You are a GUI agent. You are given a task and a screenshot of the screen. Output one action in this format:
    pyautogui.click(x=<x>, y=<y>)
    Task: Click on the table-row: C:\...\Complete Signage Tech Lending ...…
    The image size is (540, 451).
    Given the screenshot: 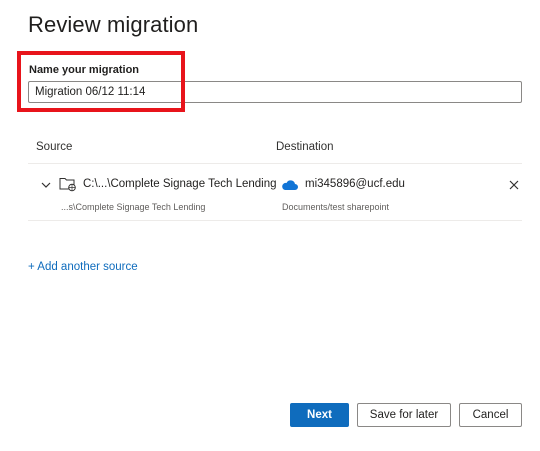 What is the action you would take?
    pyautogui.click(x=275, y=192)
    